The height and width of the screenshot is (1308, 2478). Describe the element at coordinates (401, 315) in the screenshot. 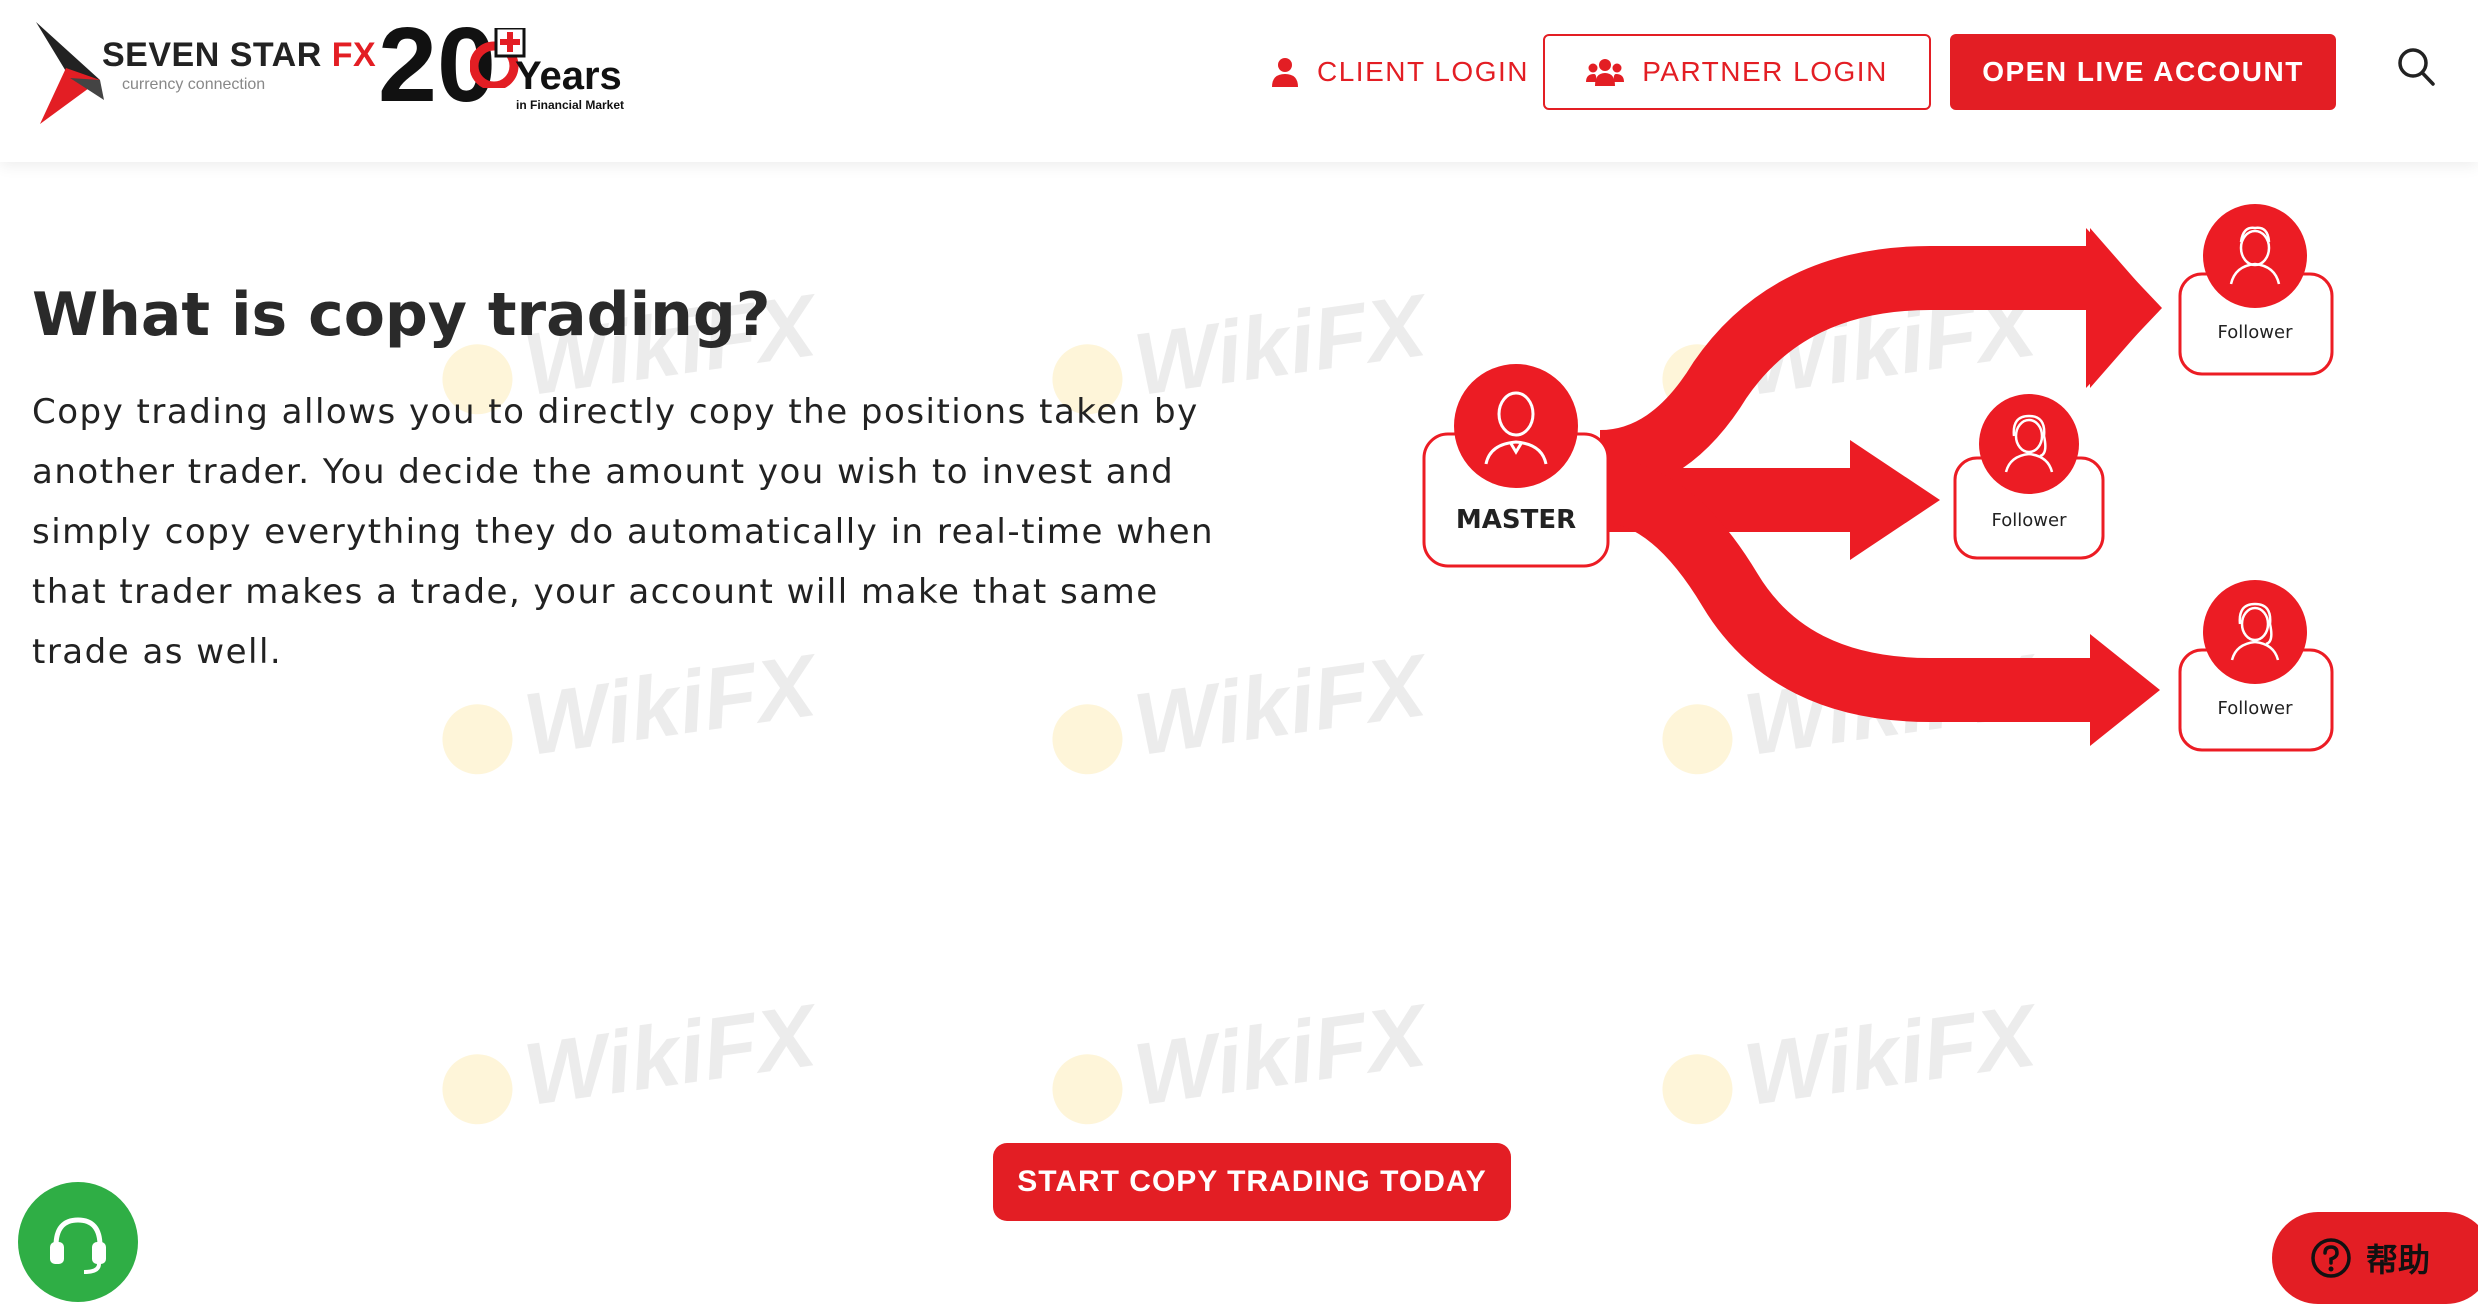

I see `page-title: What is copy trading?` at that location.